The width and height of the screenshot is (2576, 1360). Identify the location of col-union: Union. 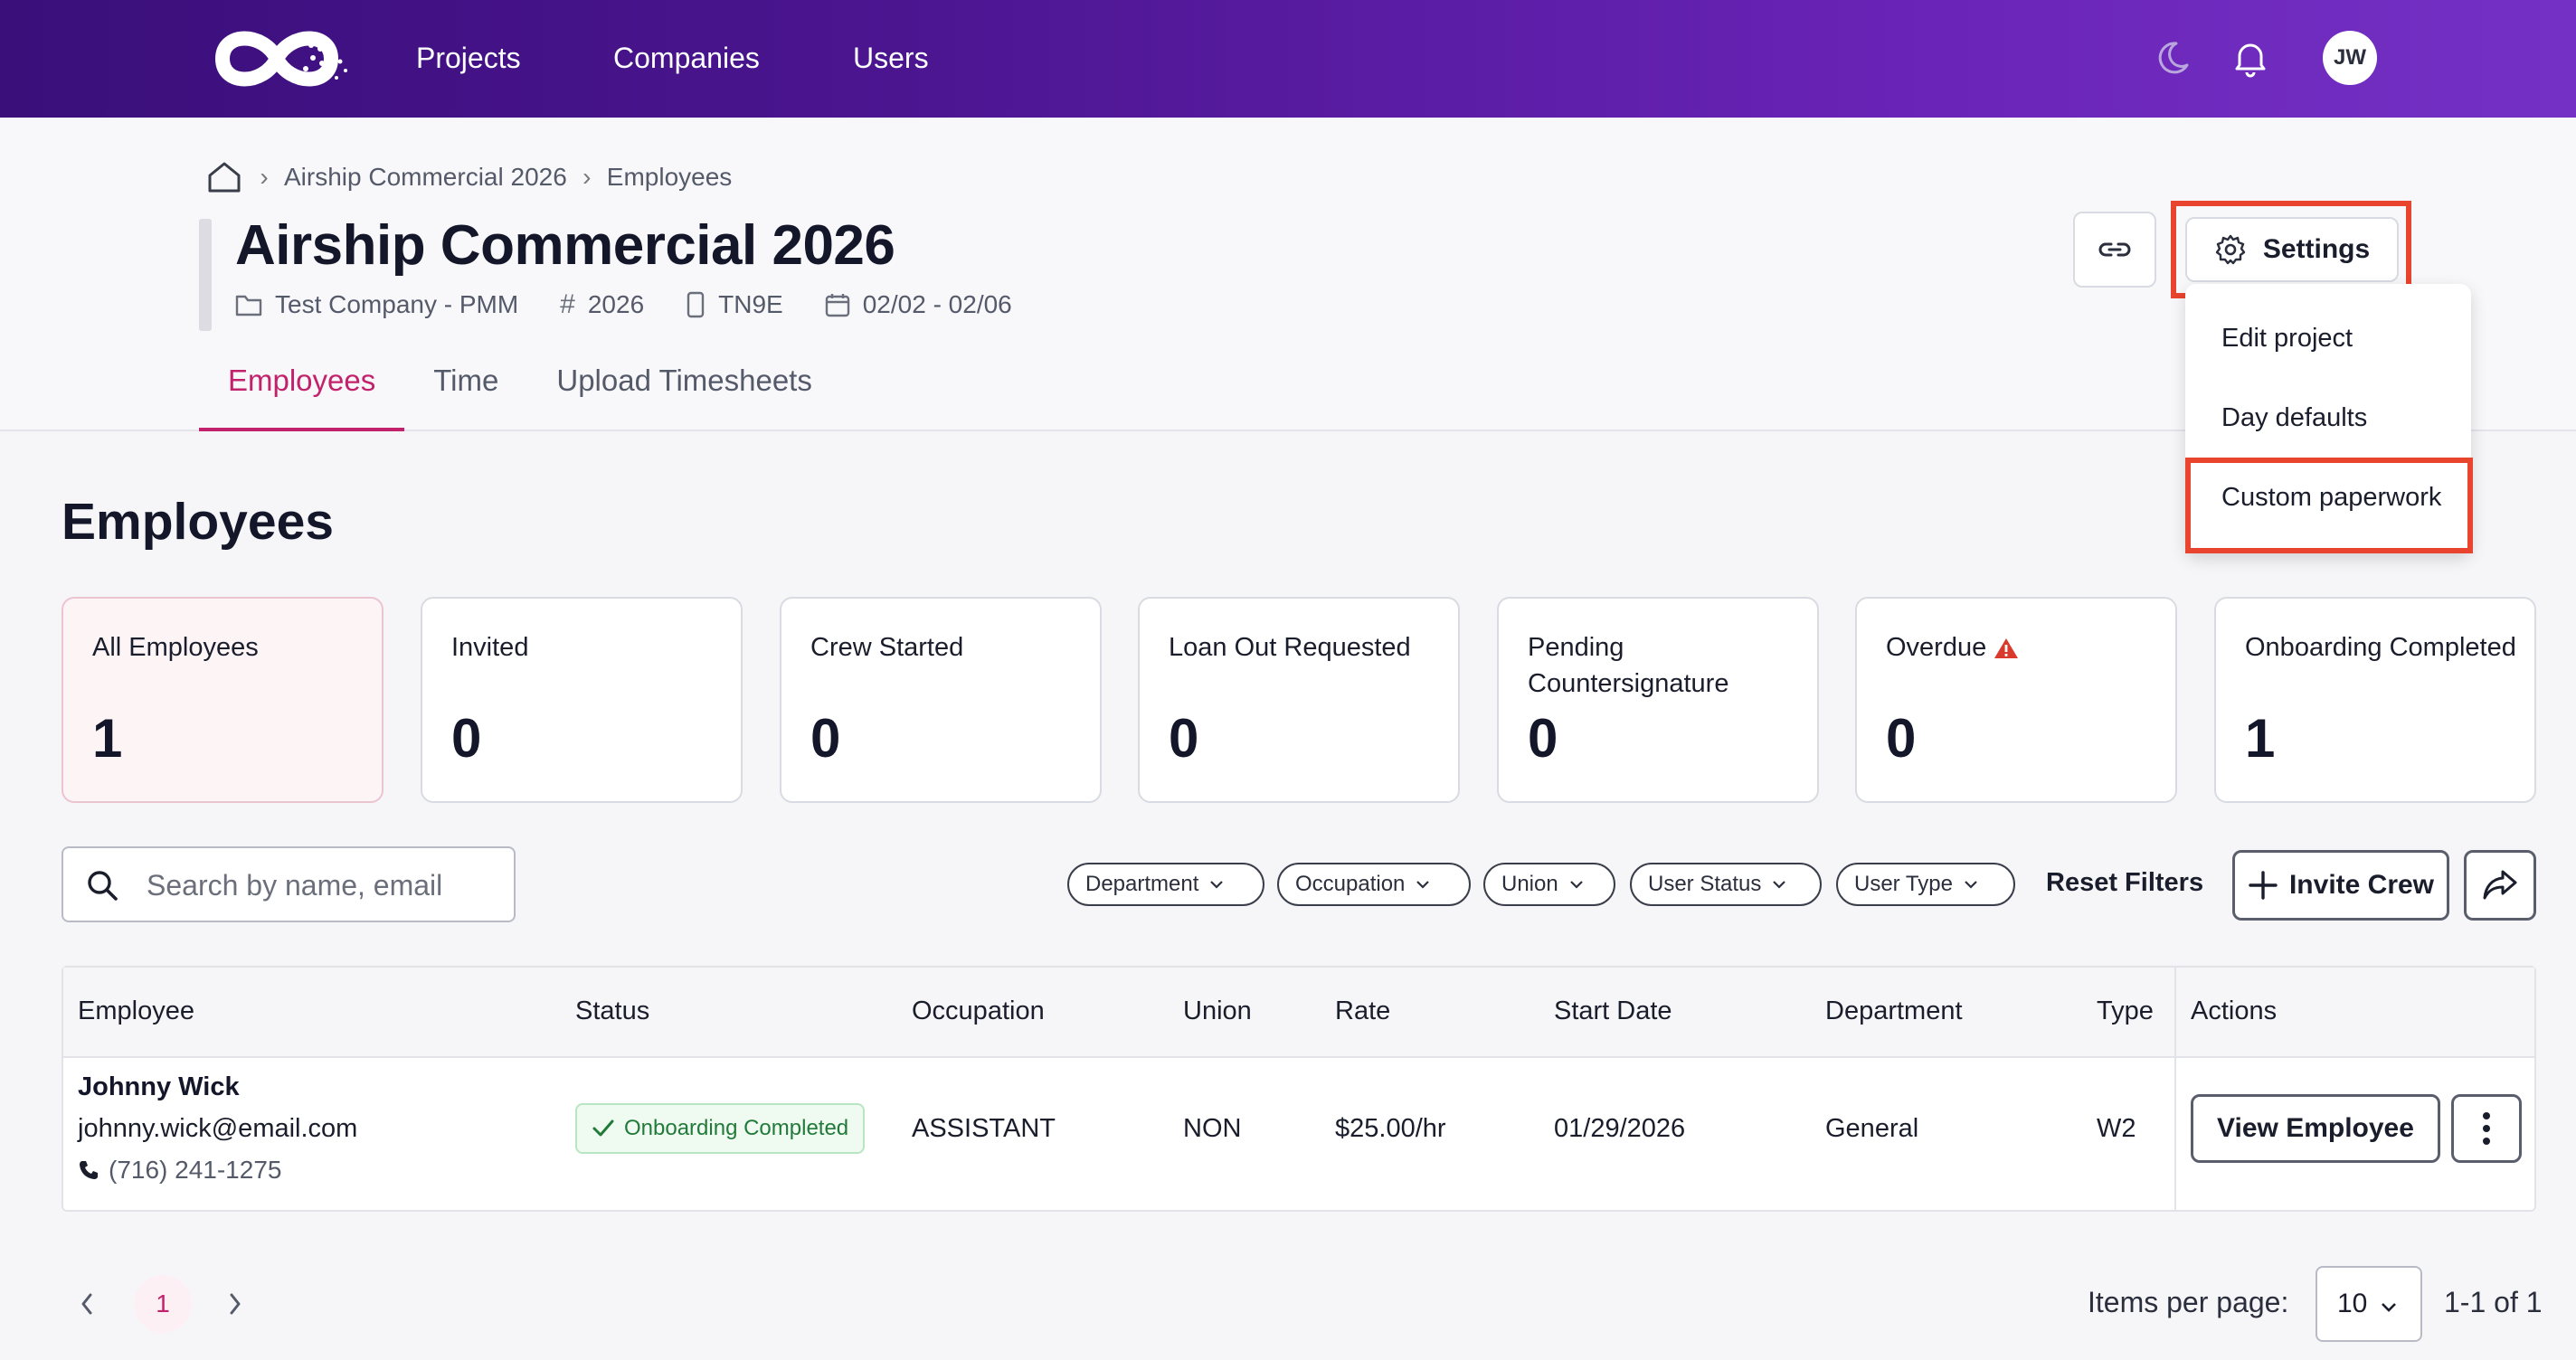
(1217, 1011).